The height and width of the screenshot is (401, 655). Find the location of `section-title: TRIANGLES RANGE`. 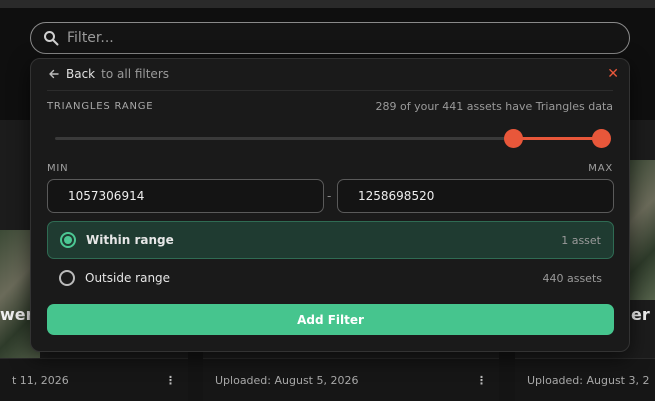

section-title: TRIANGLES RANGE is located at coordinates (100, 106).